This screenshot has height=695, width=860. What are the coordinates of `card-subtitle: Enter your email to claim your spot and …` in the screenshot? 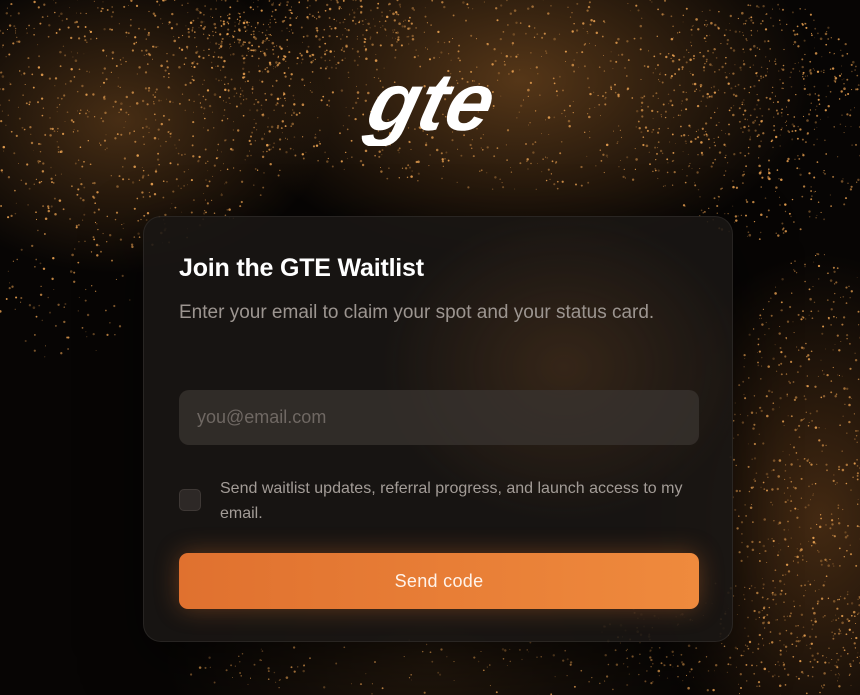 It's located at (417, 312).